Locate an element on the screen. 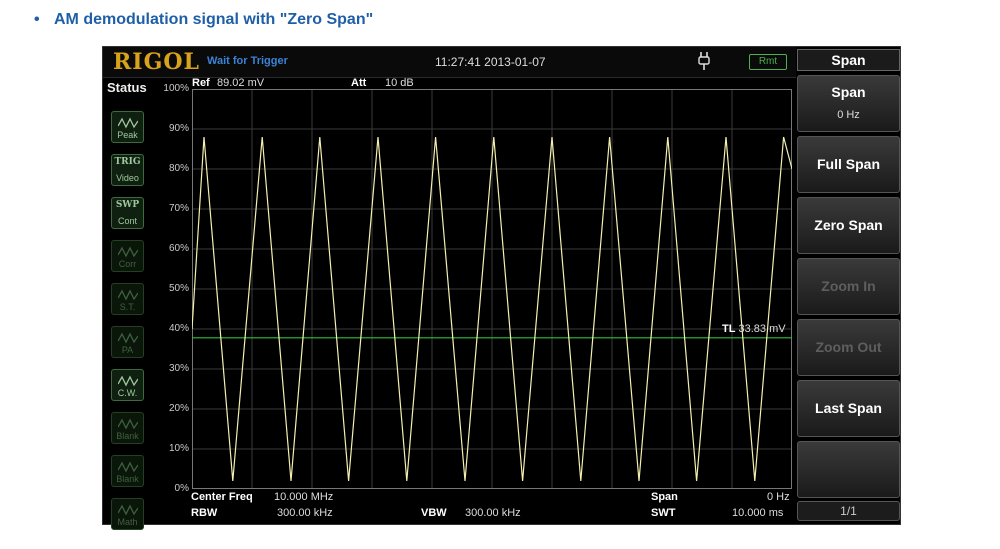  center-freq-label: Center Freq is located at coordinates (222, 497).